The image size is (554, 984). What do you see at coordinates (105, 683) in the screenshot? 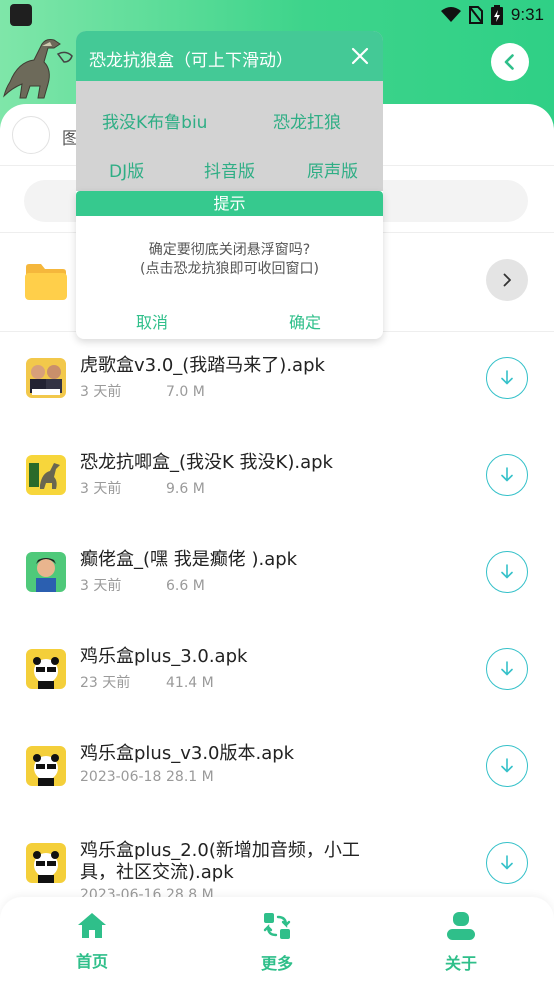
I see `file-time: 23 天前` at bounding box center [105, 683].